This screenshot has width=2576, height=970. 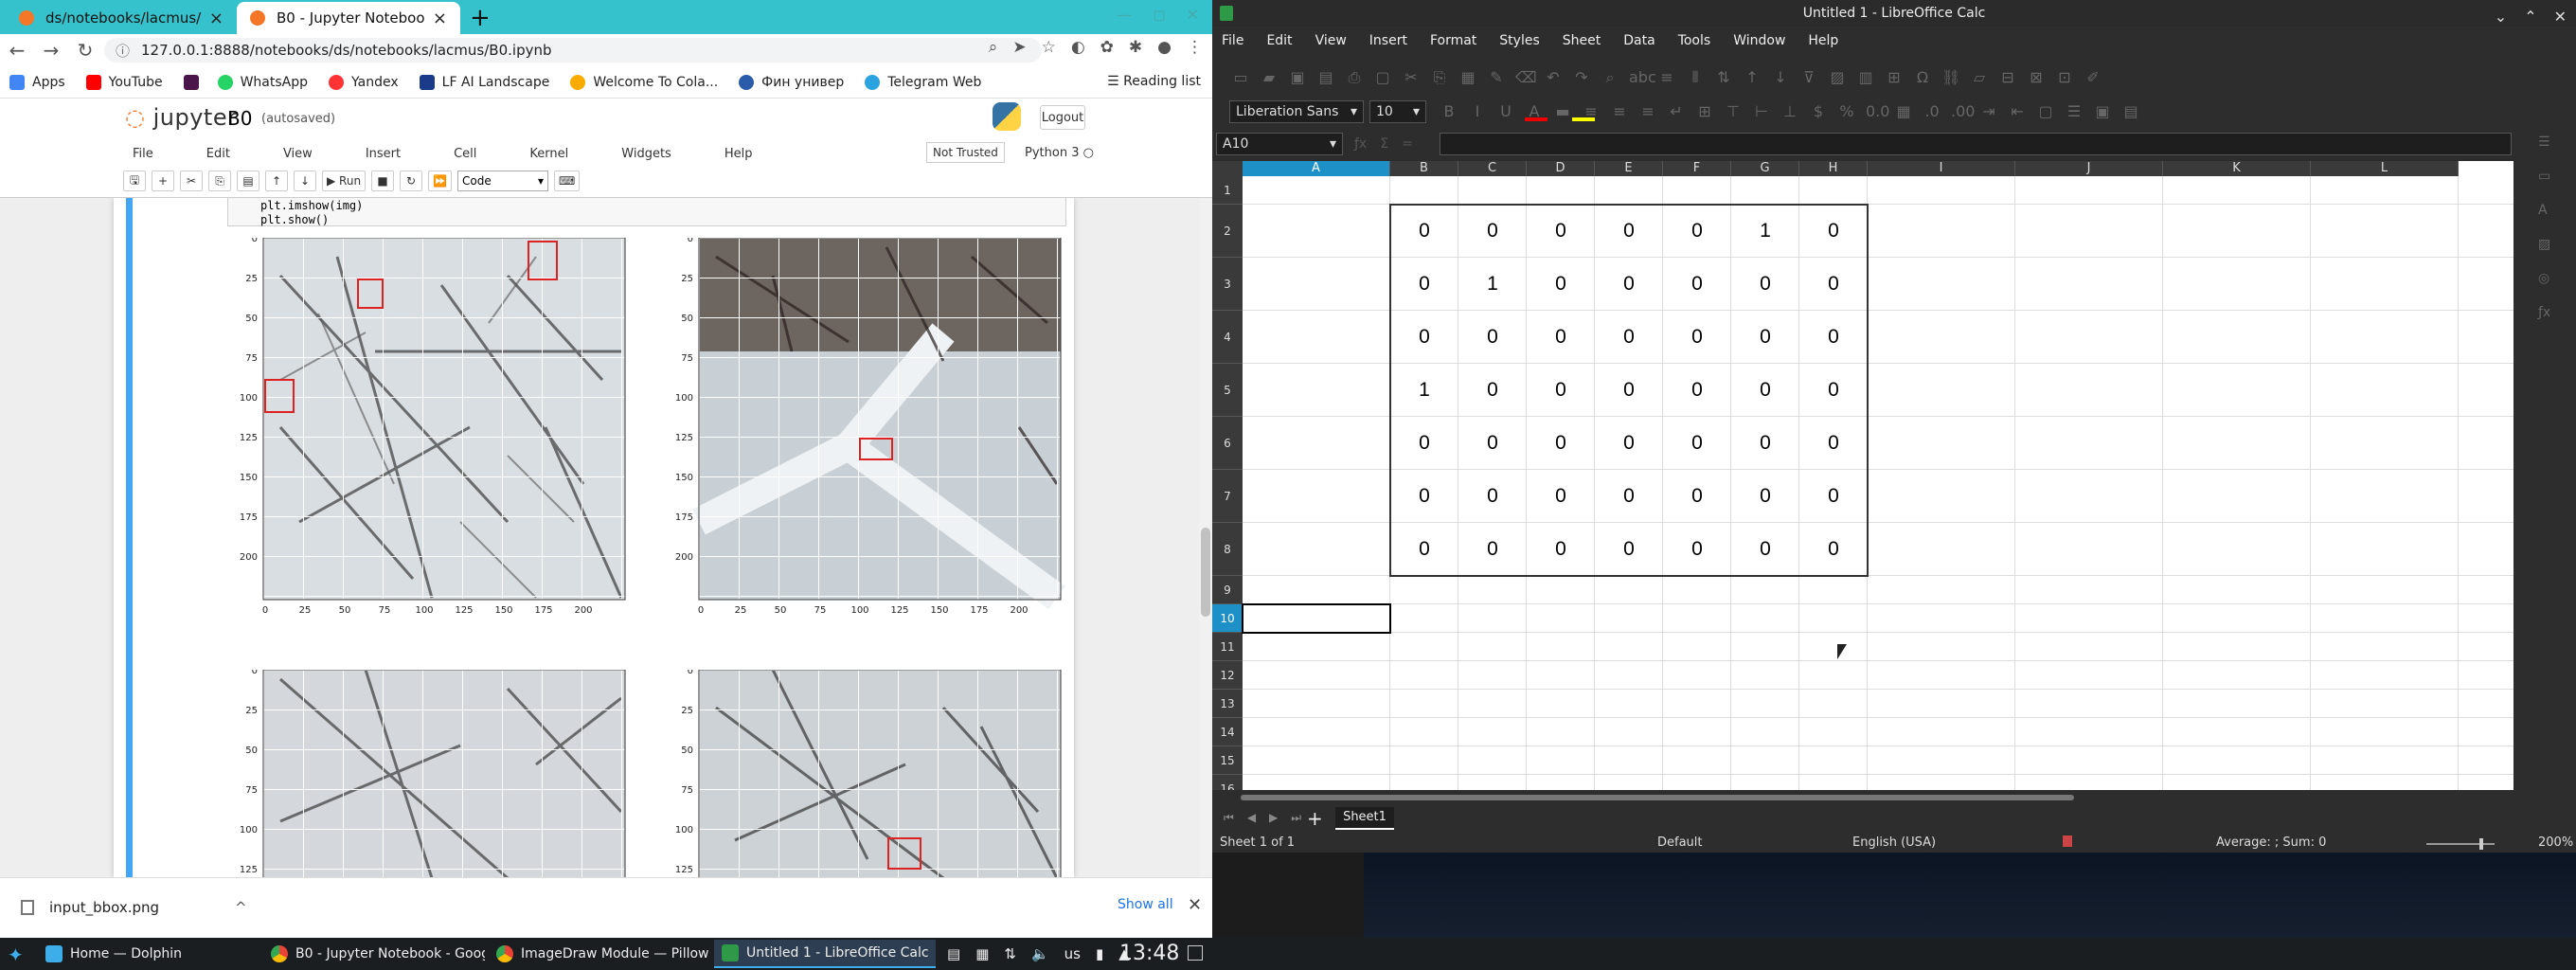 What do you see at coordinates (1894, 842) in the screenshot?
I see `language: English (USA)` at bounding box center [1894, 842].